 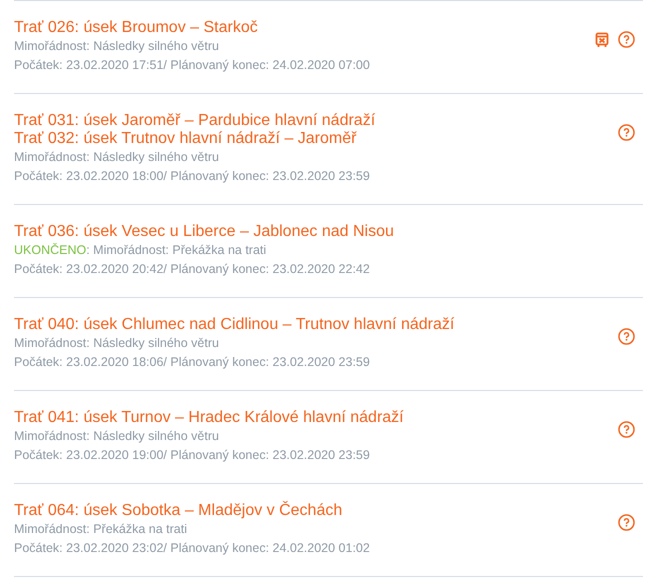 I want to click on route-title: Trať 032: úsek Trutnov hlavní nádraží – Jaroměř, so click(x=316, y=139).